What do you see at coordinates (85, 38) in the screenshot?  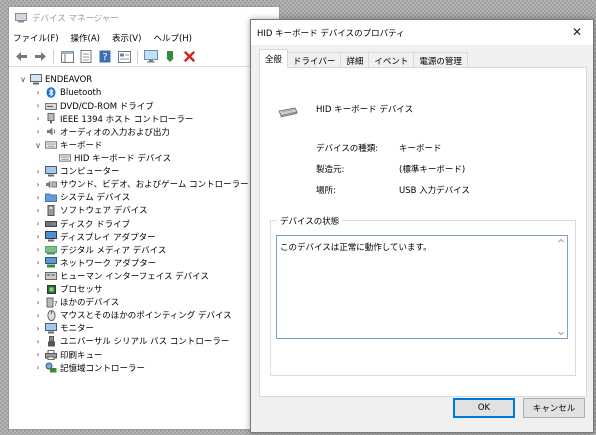 I see `menu-action: 操作(A)` at bounding box center [85, 38].